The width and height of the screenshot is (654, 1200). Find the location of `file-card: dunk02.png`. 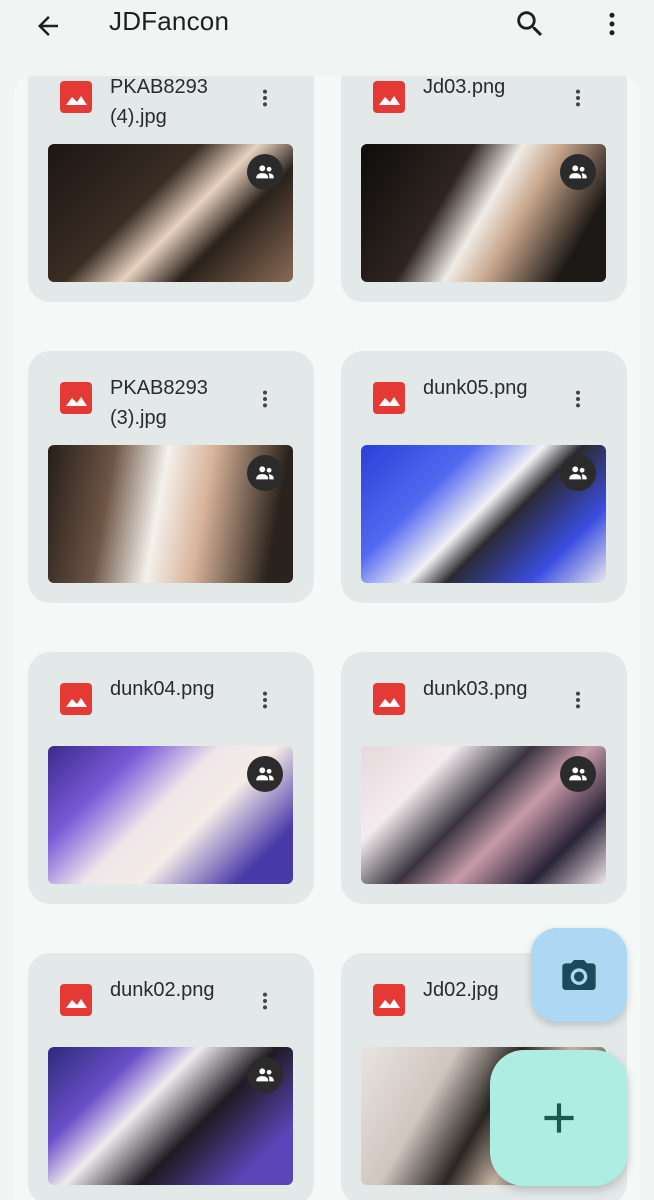

file-card: dunk02.png is located at coordinates (171, 1076).